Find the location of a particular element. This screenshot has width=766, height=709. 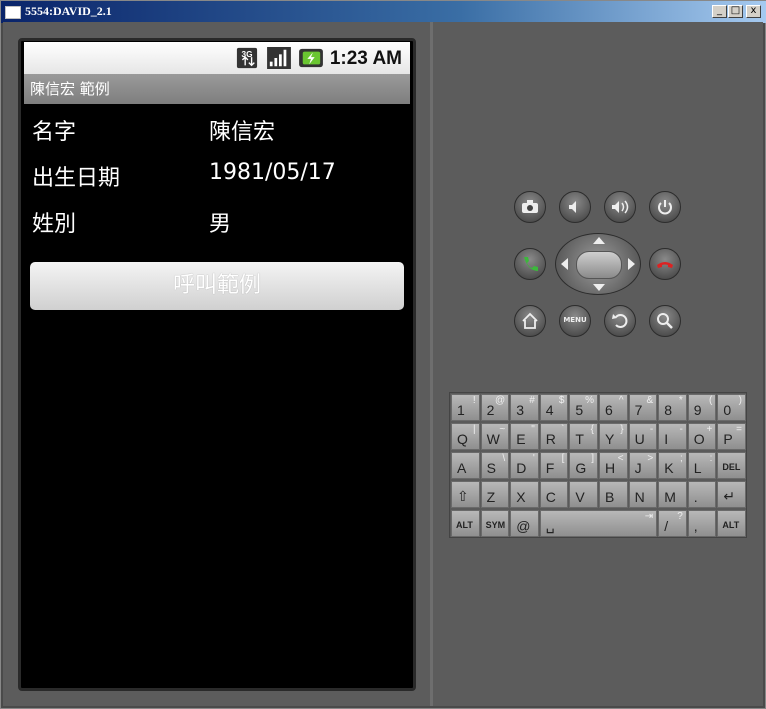

call-example-button: 呼叫範例 is located at coordinates (217, 286).